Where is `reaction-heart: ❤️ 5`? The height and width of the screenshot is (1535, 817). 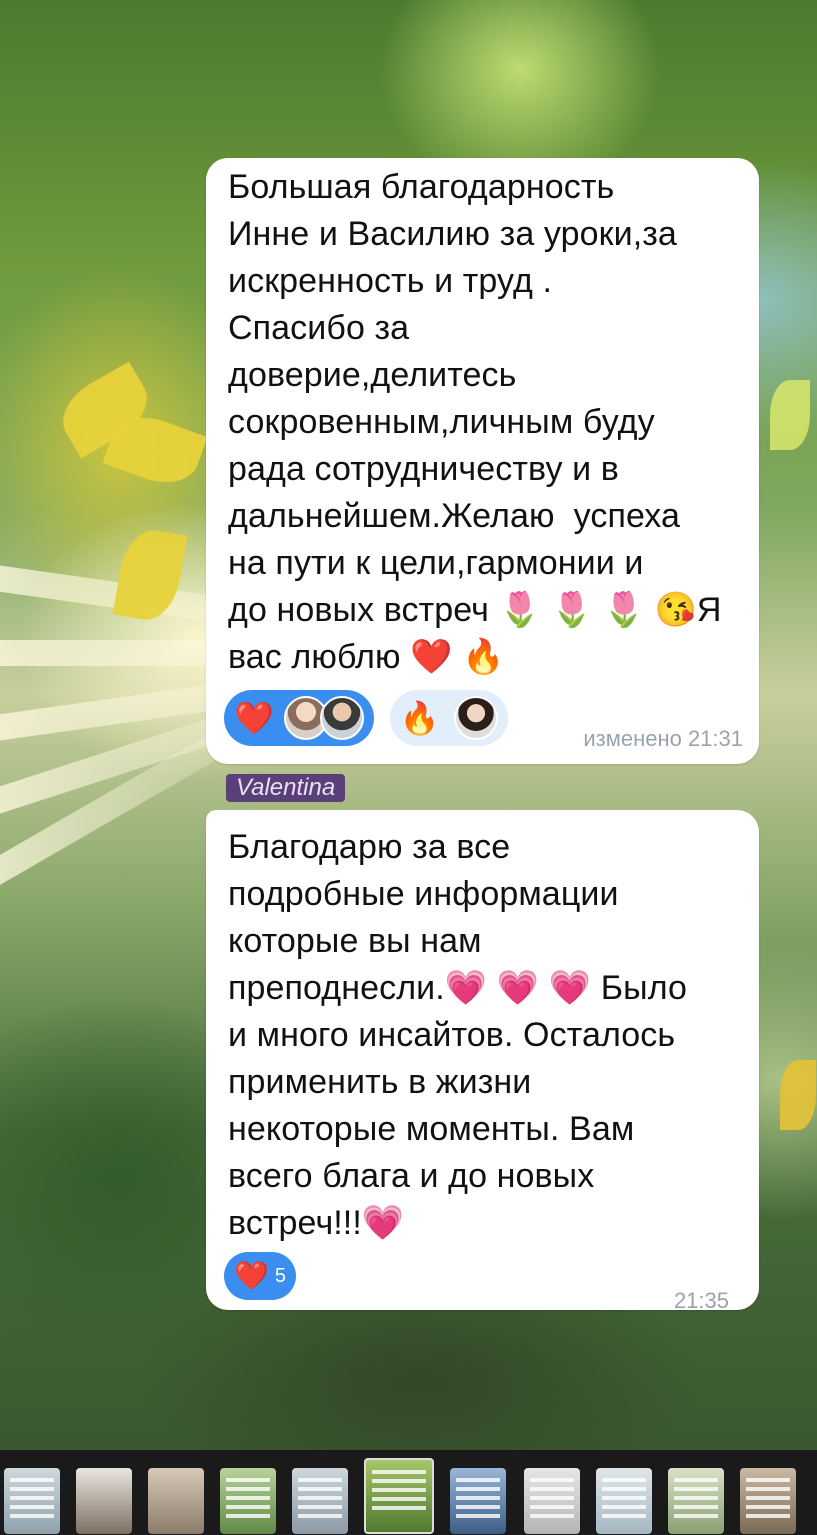 reaction-heart: ❤️ 5 is located at coordinates (260, 1276).